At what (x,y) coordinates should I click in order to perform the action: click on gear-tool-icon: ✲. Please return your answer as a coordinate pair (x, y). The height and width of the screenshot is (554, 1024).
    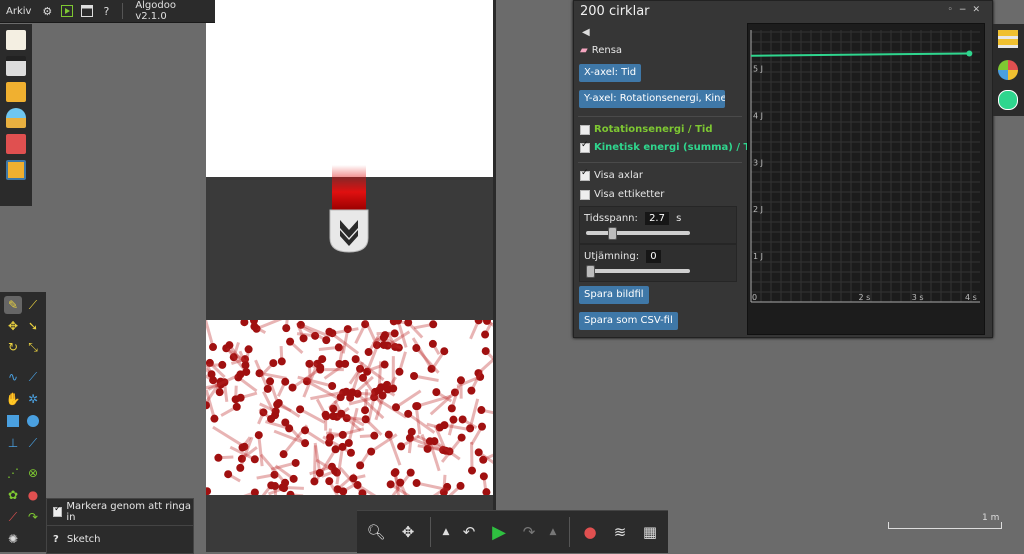
    Looking at the image, I should click on (33, 399).